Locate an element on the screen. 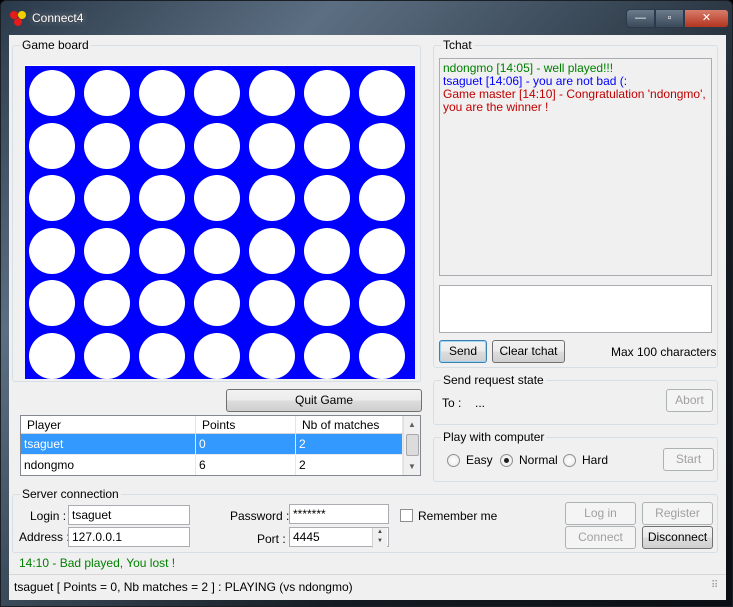  tchat-legend: Tchat is located at coordinates (457, 45).